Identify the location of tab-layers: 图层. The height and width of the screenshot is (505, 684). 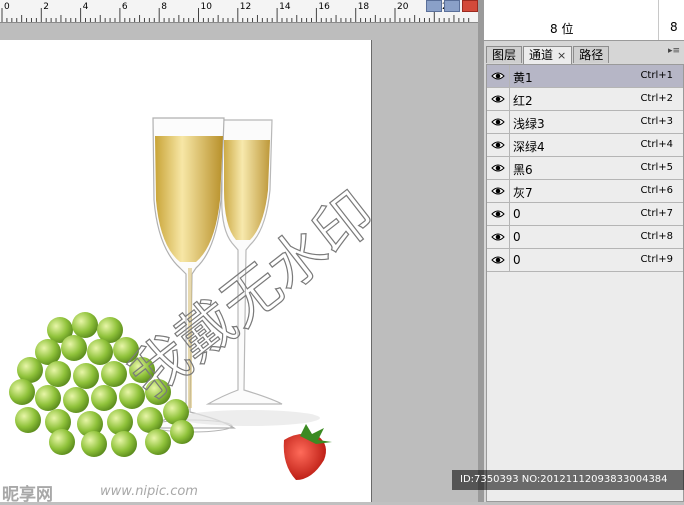
(504, 54).